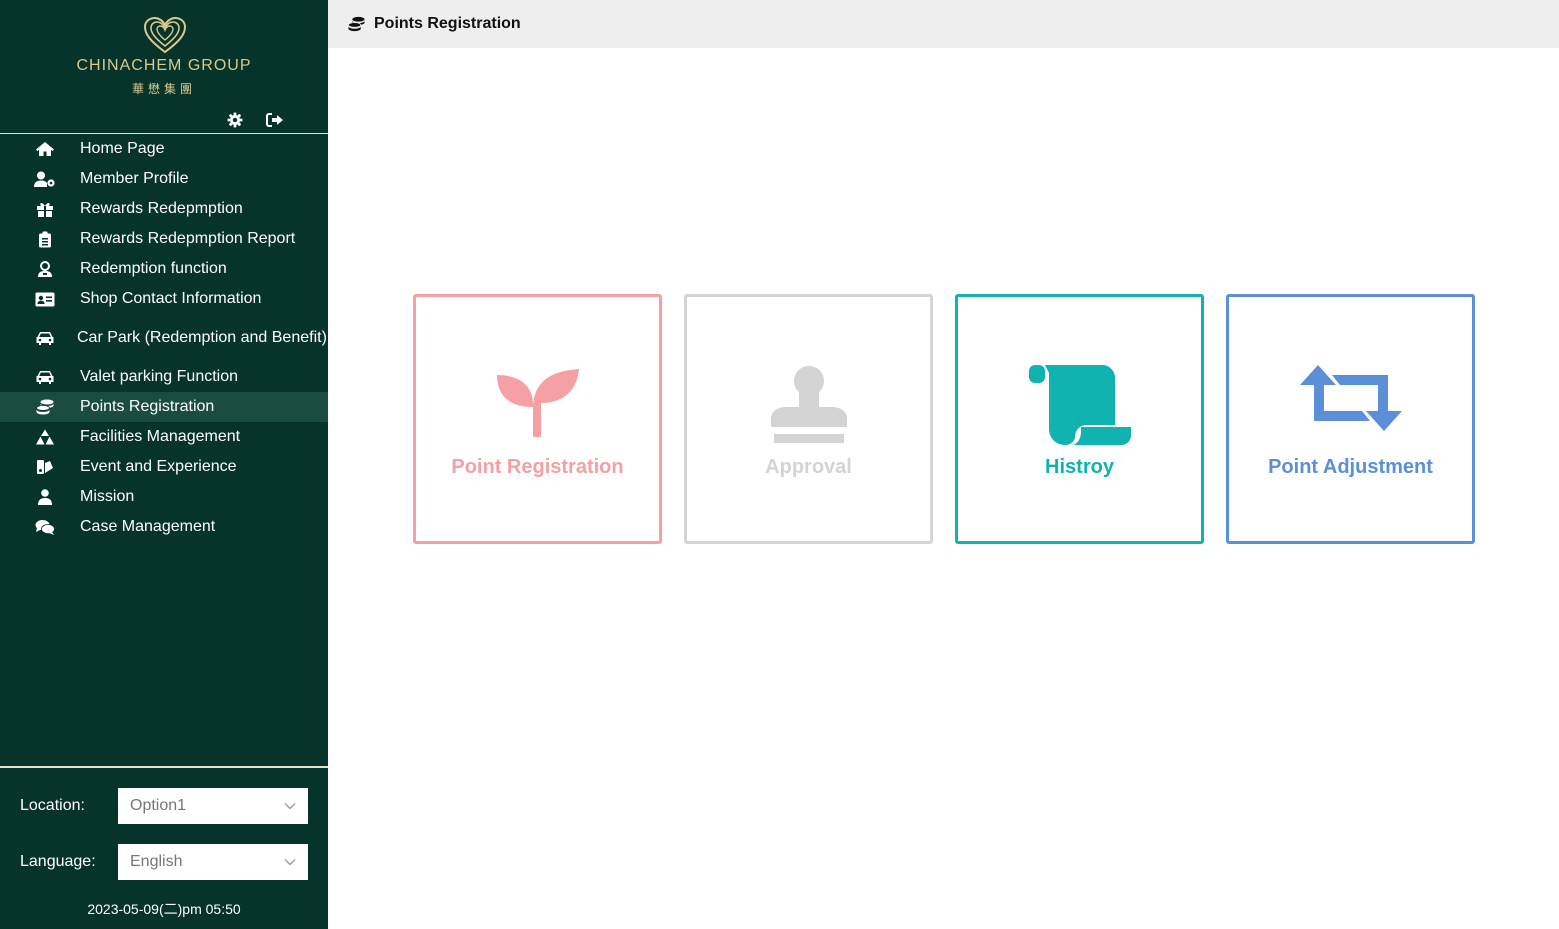  I want to click on sidebar-item-label: Case Management, so click(148, 526).